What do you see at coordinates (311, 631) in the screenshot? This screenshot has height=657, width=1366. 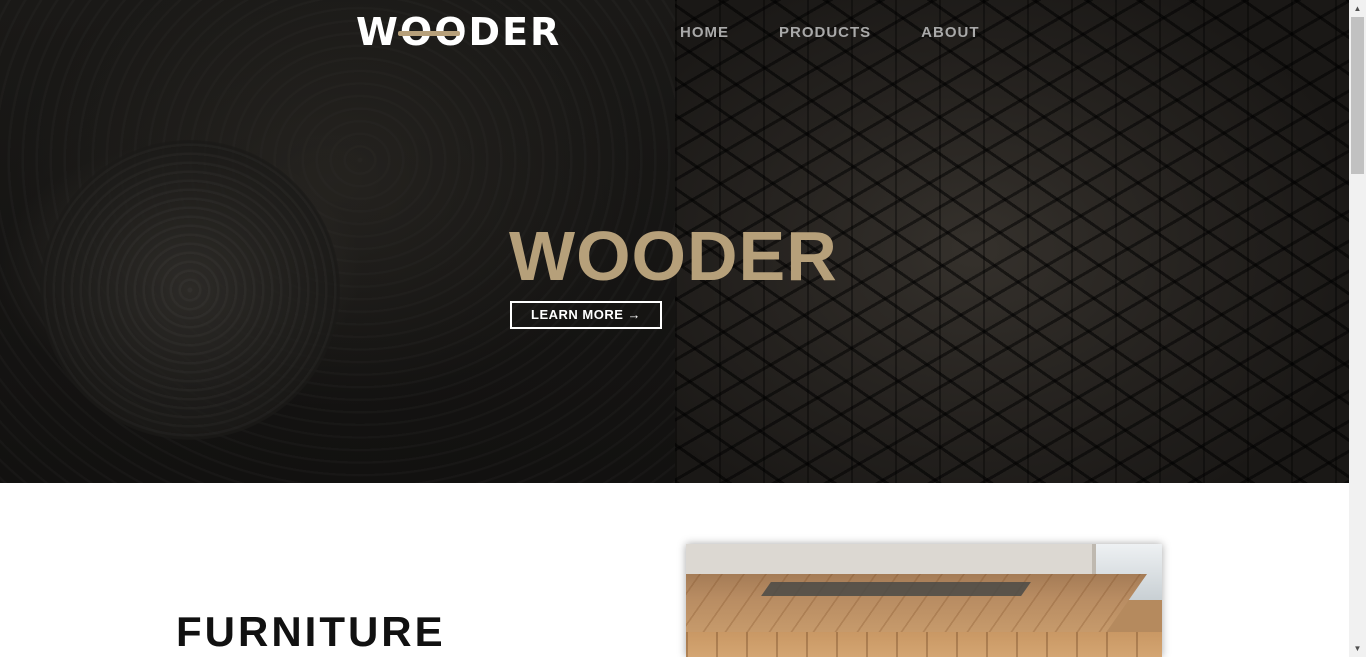 I see `section-title-furniture: FURNITURE` at bounding box center [311, 631].